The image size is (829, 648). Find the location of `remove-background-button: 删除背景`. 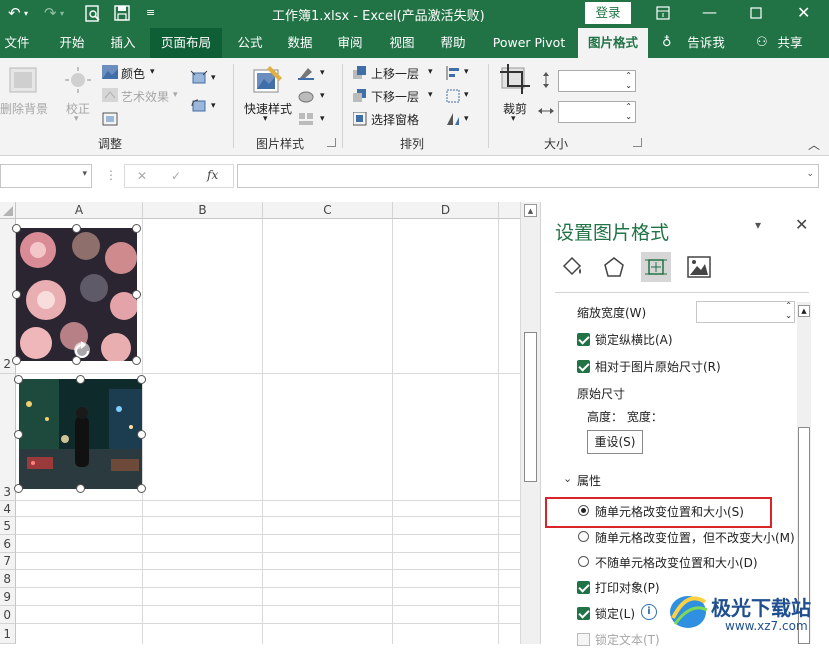

remove-background-button: 删除背景 is located at coordinates (24, 108).